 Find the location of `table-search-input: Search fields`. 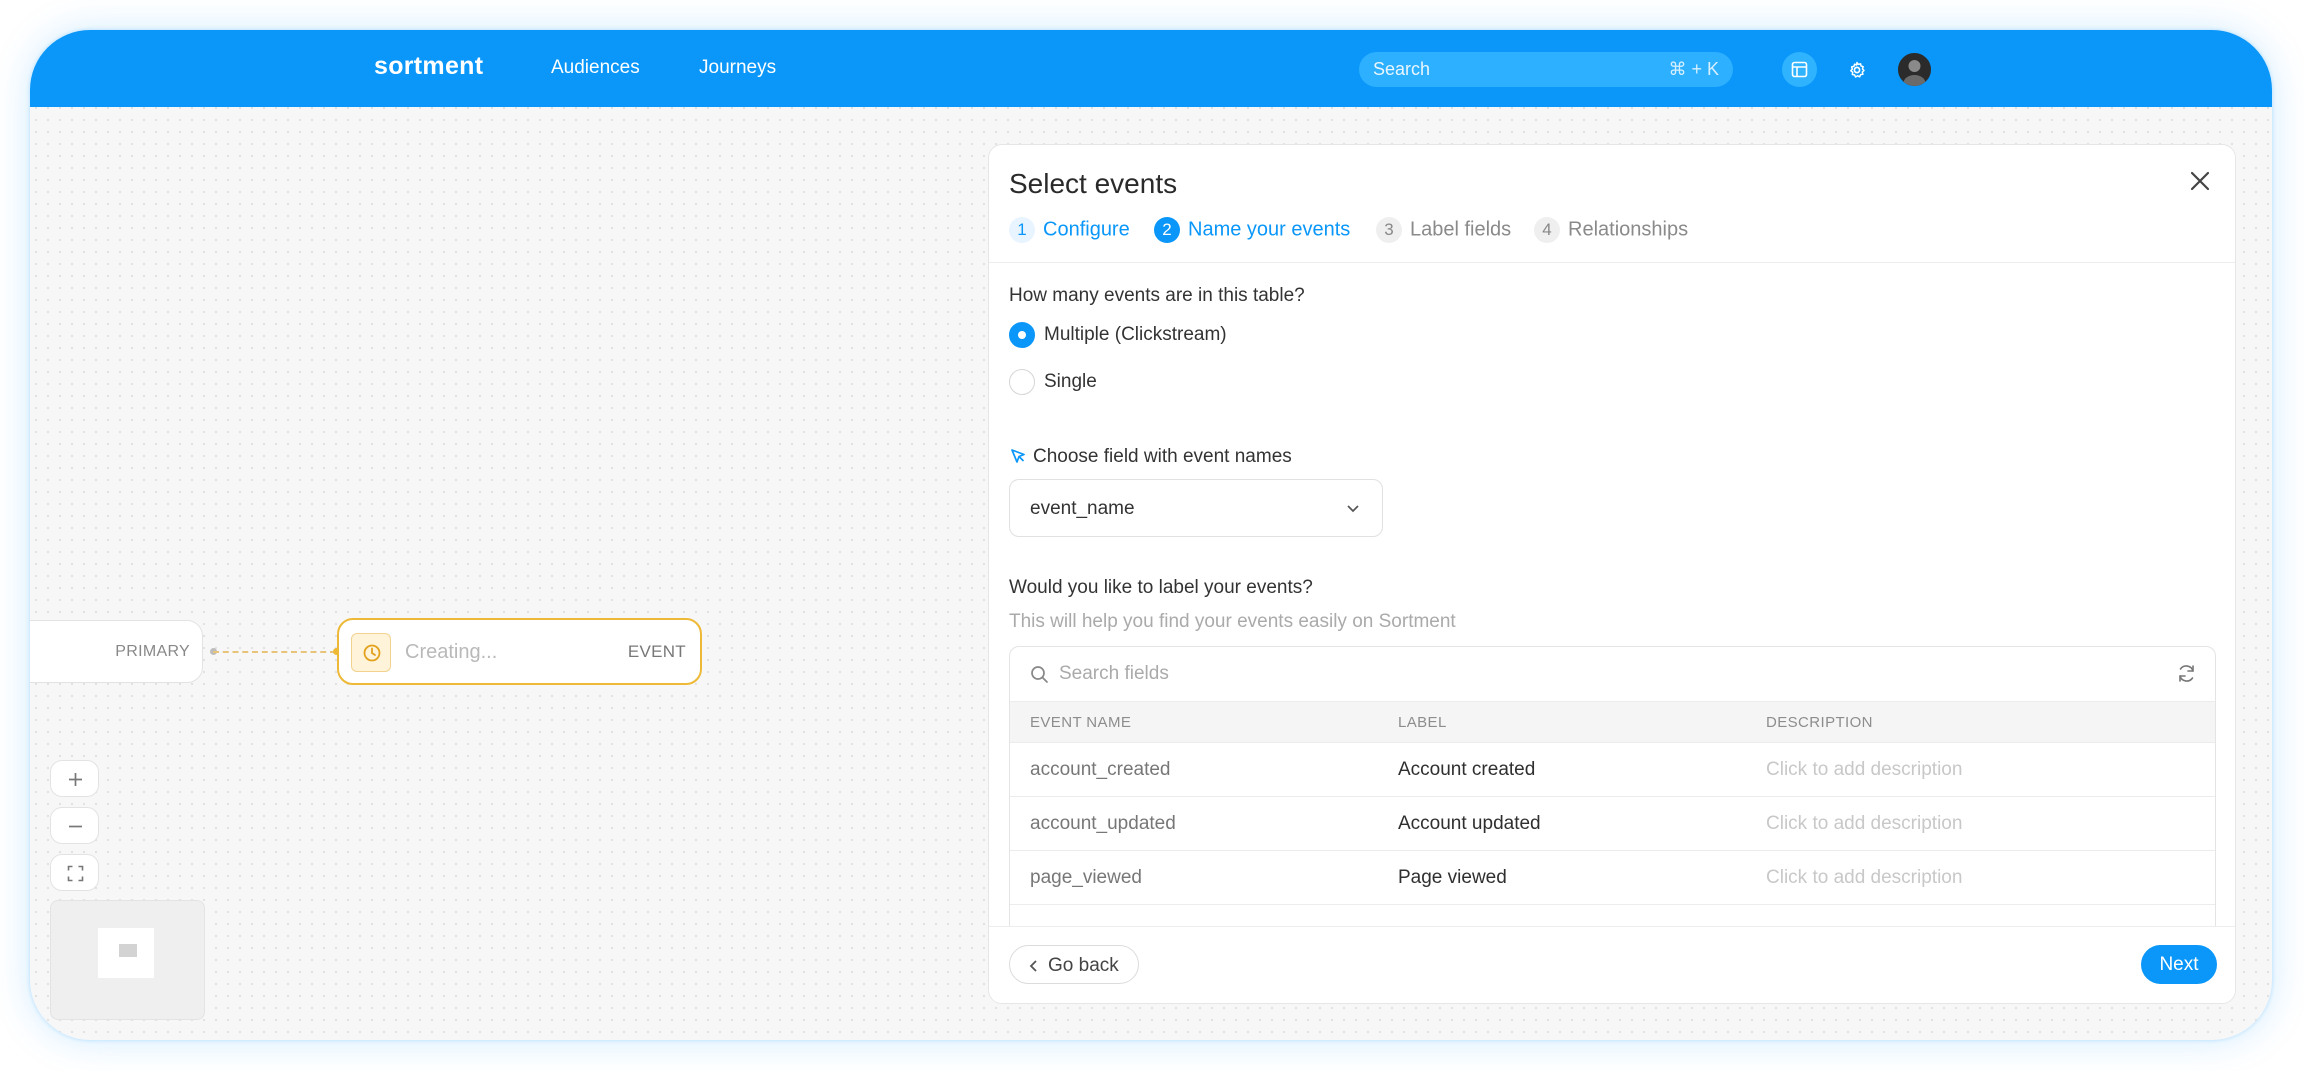

table-search-input: Search fields is located at coordinates (1612, 674).